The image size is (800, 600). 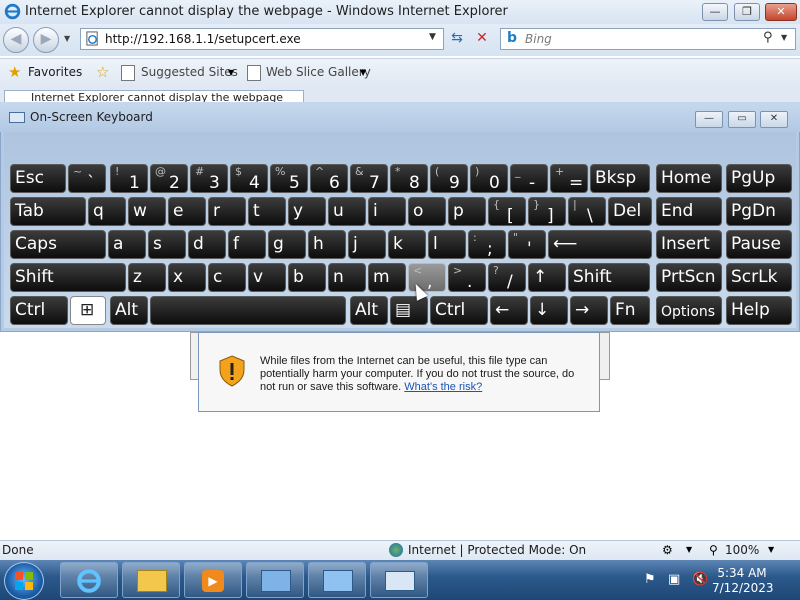 What do you see at coordinates (507, 211) in the screenshot?
I see `key: {[` at bounding box center [507, 211].